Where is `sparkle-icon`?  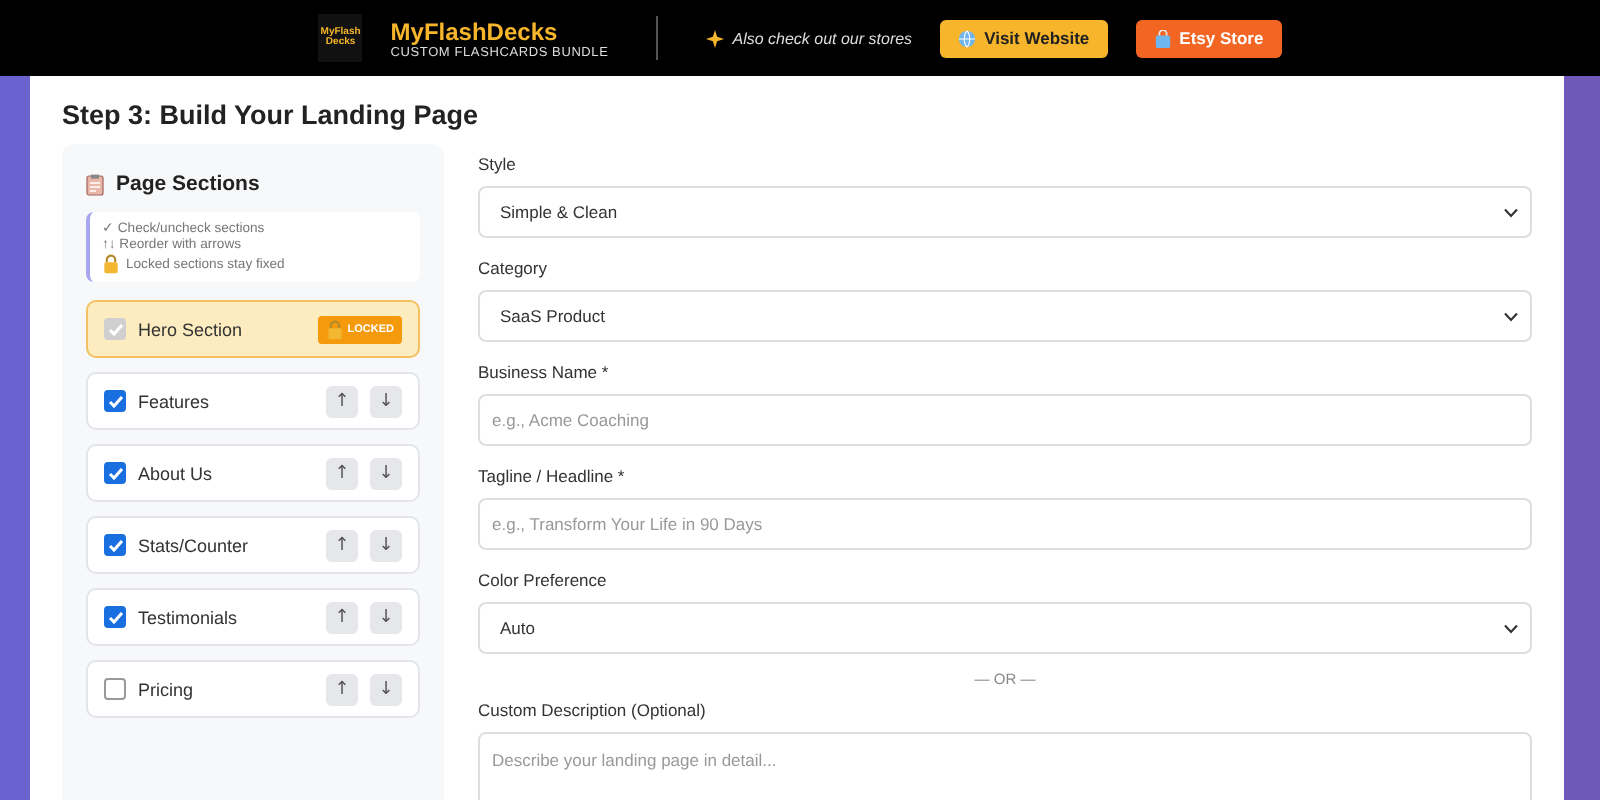
sparkle-icon is located at coordinates (715, 38).